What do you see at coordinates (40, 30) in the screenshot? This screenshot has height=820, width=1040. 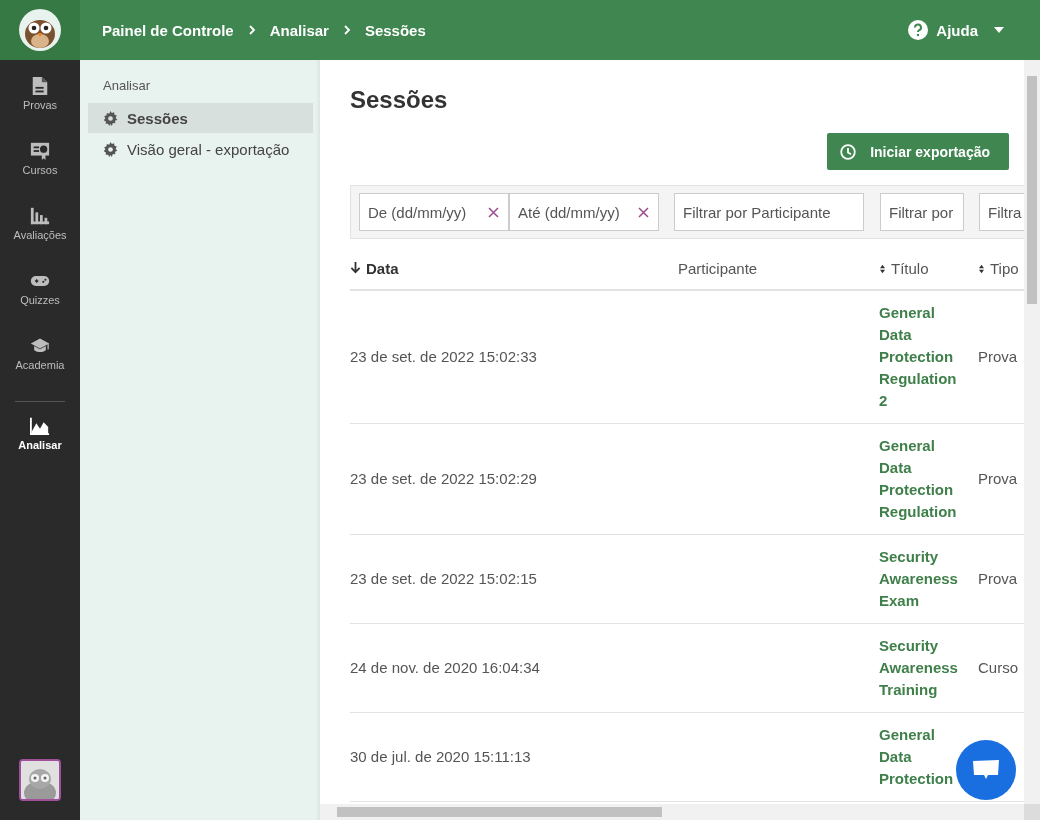 I see `owl-logo-icon` at bounding box center [40, 30].